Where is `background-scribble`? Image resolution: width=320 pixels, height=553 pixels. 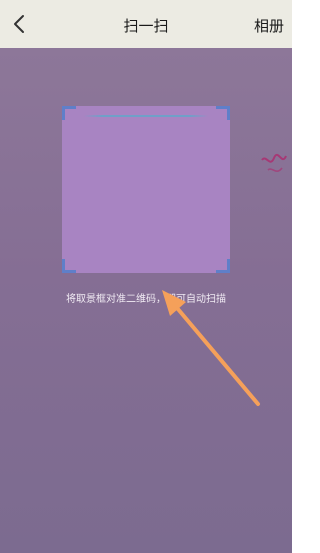
background-scribble is located at coordinates (274, 162).